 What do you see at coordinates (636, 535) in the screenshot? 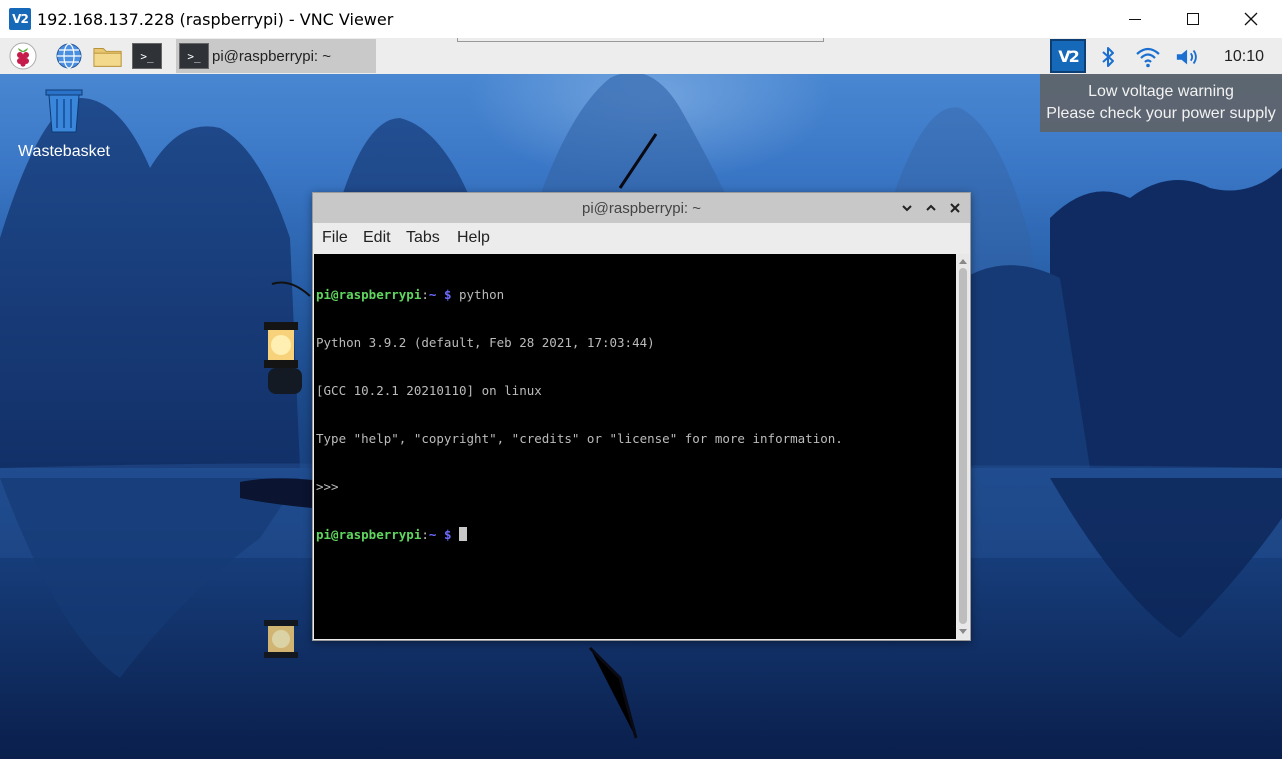
I see `terminal-line: pi@raspberrypi:~ $` at bounding box center [636, 535].